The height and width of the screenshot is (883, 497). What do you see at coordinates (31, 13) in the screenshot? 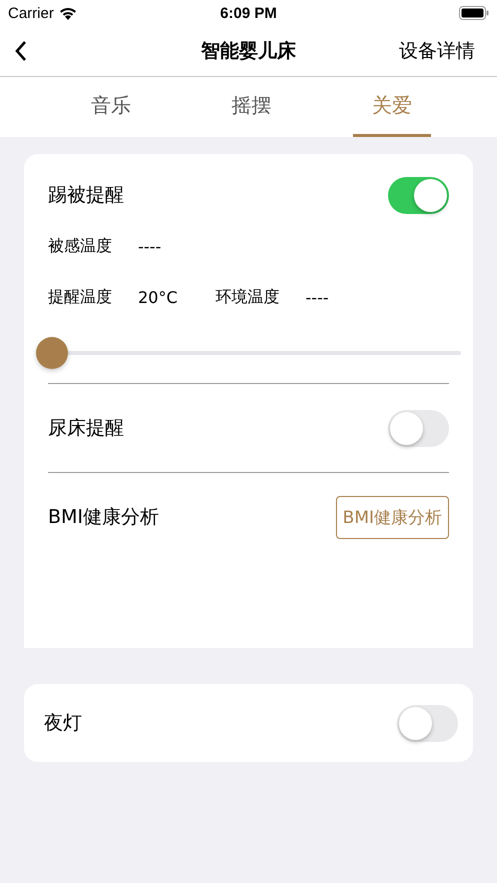
I see `carrier-name: Carrier` at bounding box center [31, 13].